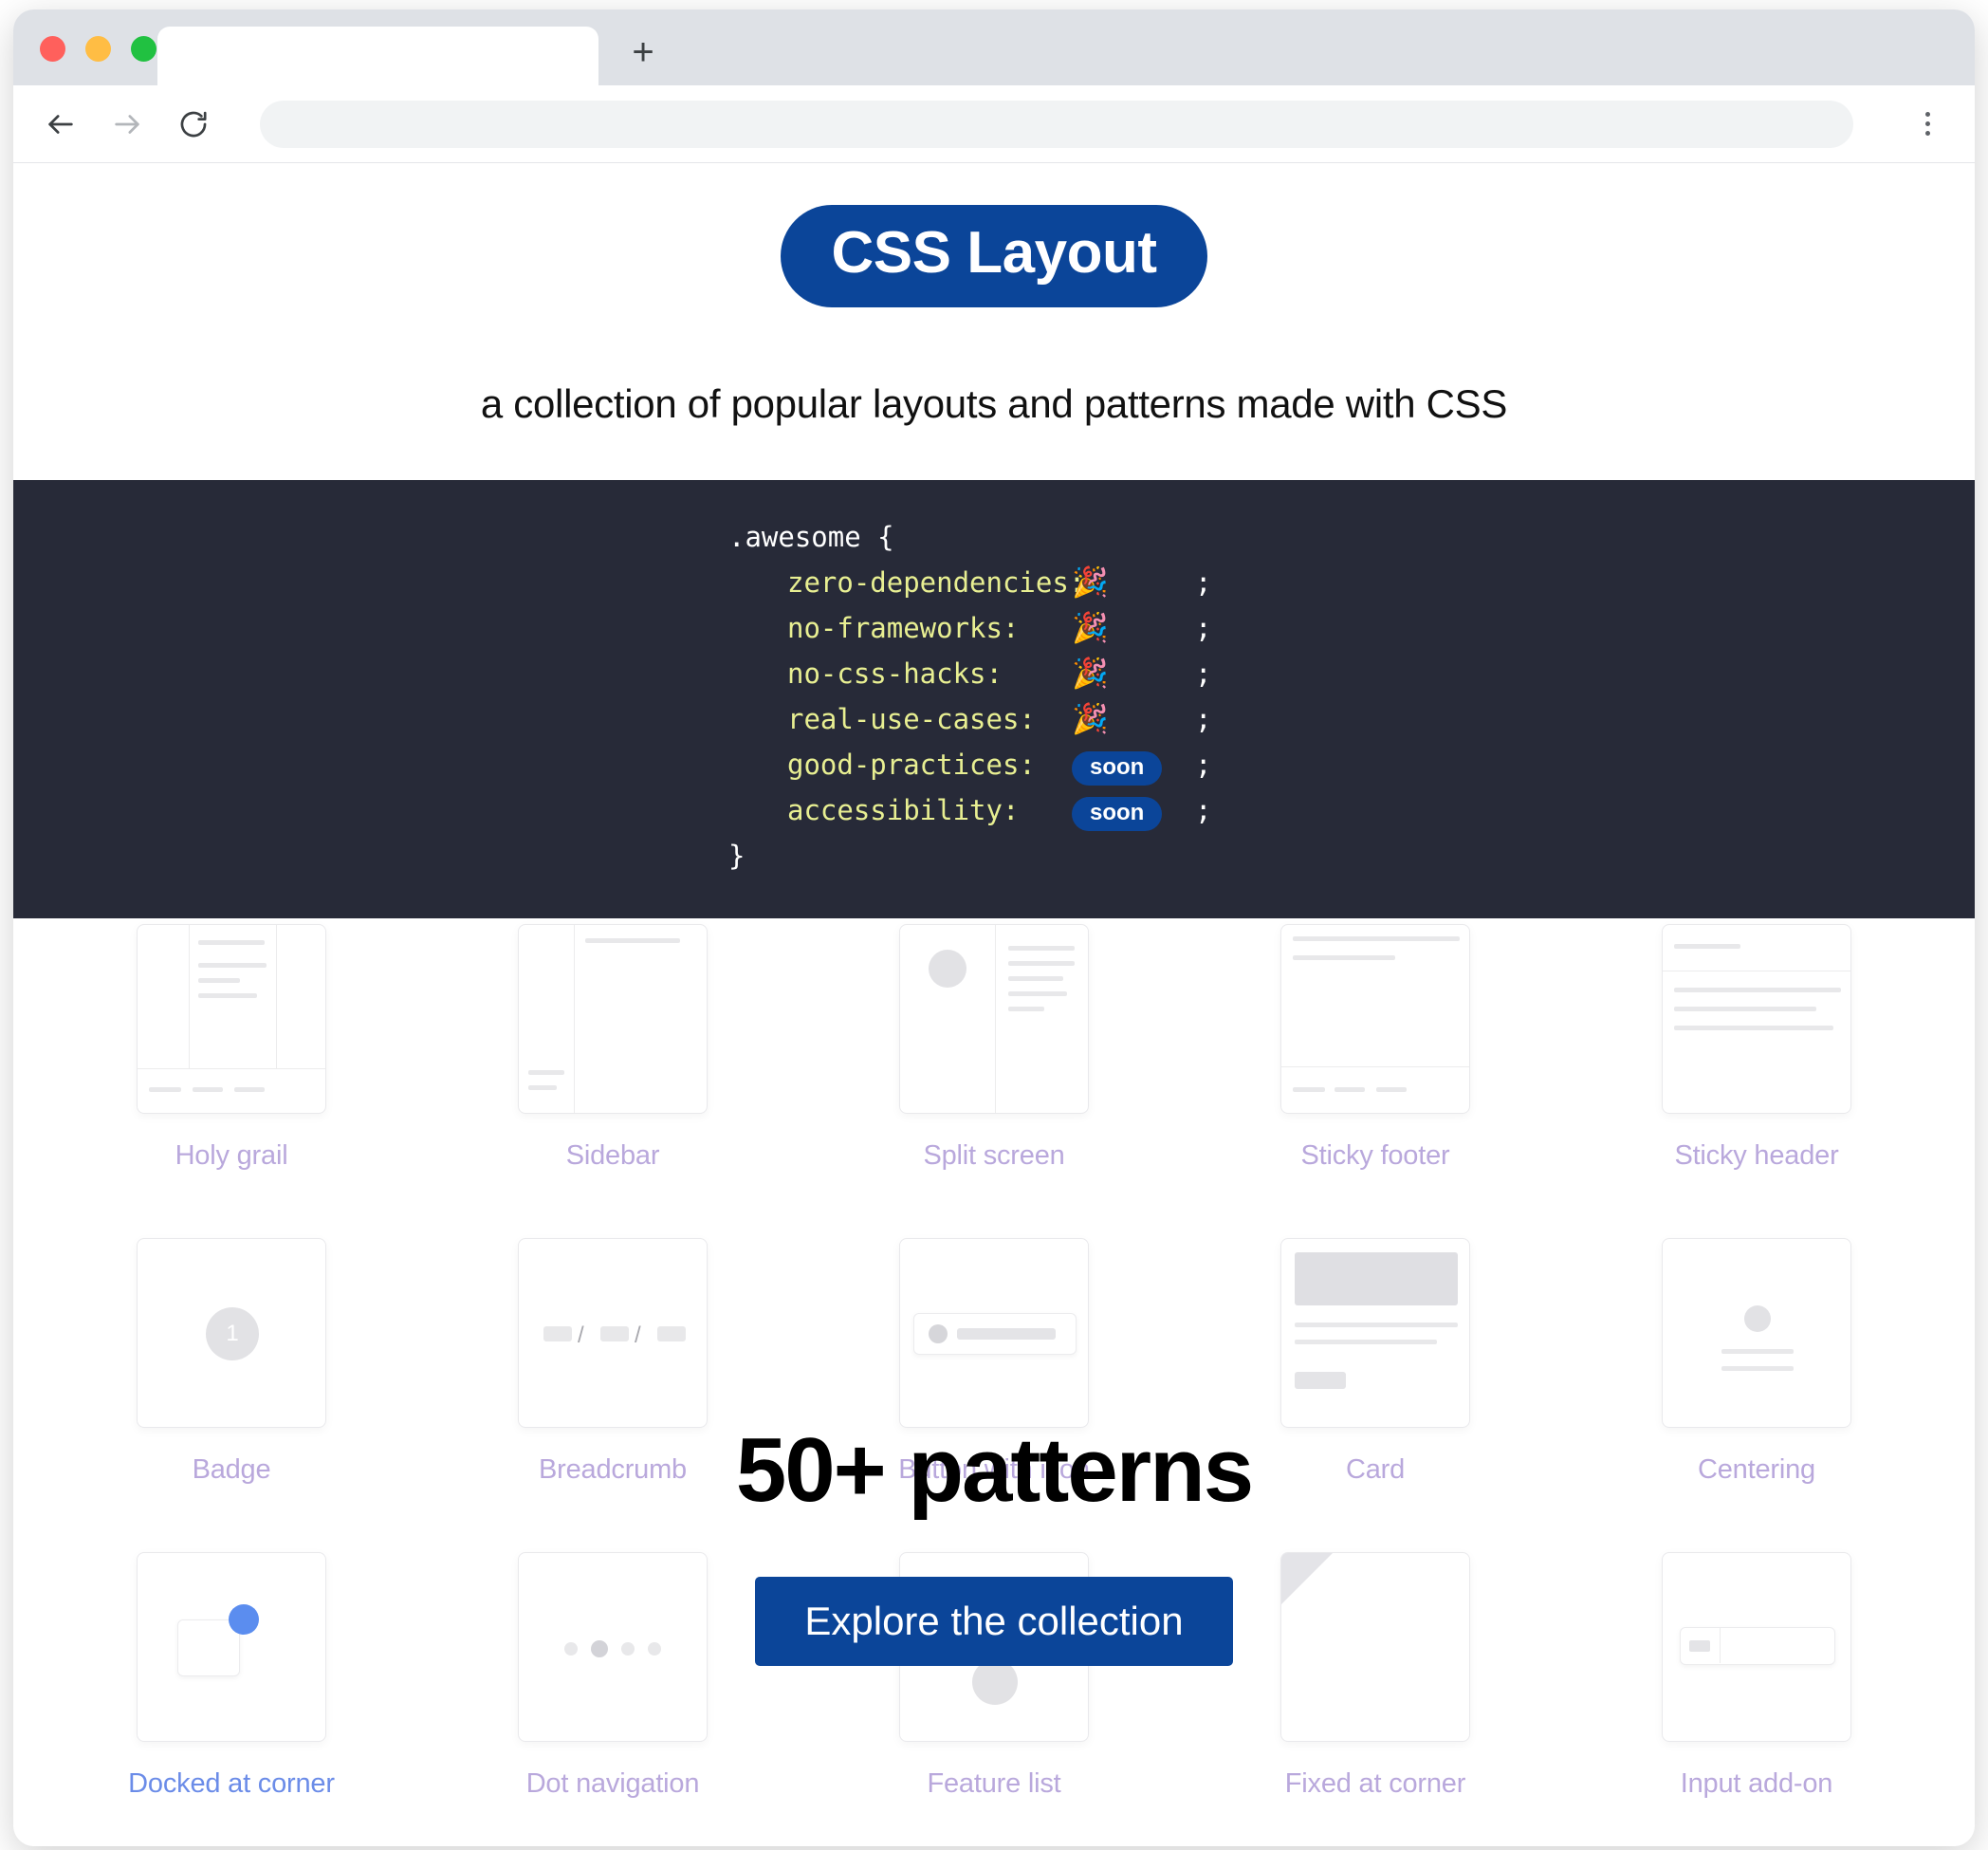 This screenshot has width=1988, height=1850. What do you see at coordinates (231, 1647) in the screenshot?
I see `docked-at-corner-thumbnail` at bounding box center [231, 1647].